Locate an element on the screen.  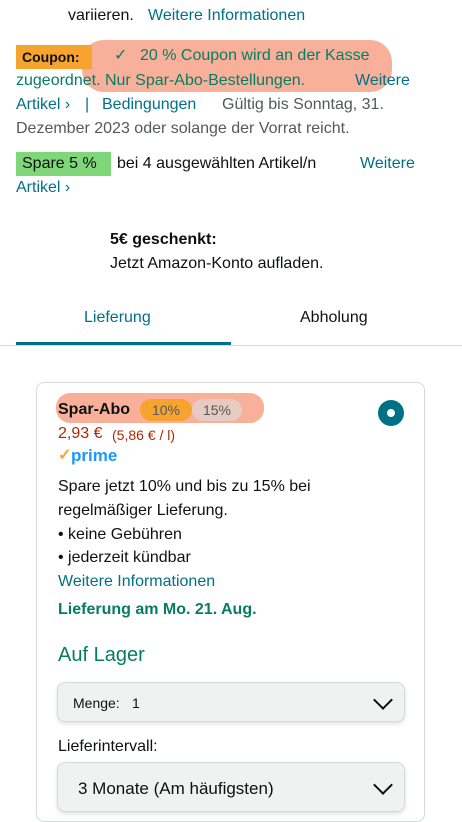
interval-select: 3 Monate (Am häufigsten) is located at coordinates (231, 787).